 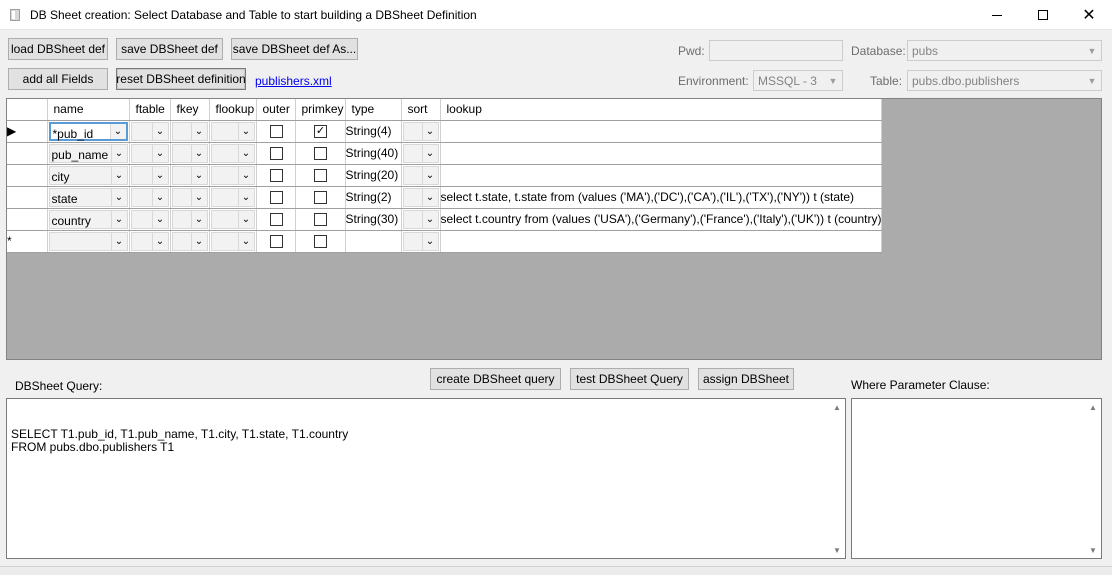 I want to click on table-row: * ⌄ ⌄ ⌄ ⌄ ⌄, so click(x=445, y=241).